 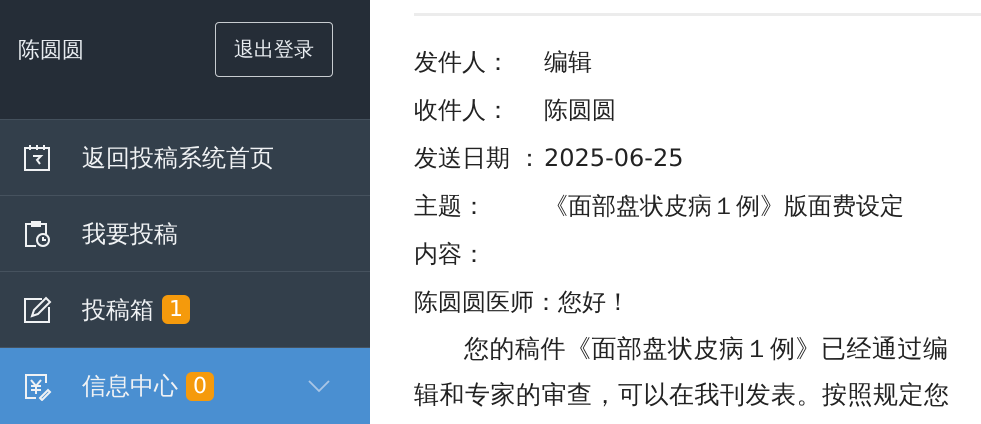 What do you see at coordinates (568, 62) in the screenshot?
I see `field-value: 编辑` at bounding box center [568, 62].